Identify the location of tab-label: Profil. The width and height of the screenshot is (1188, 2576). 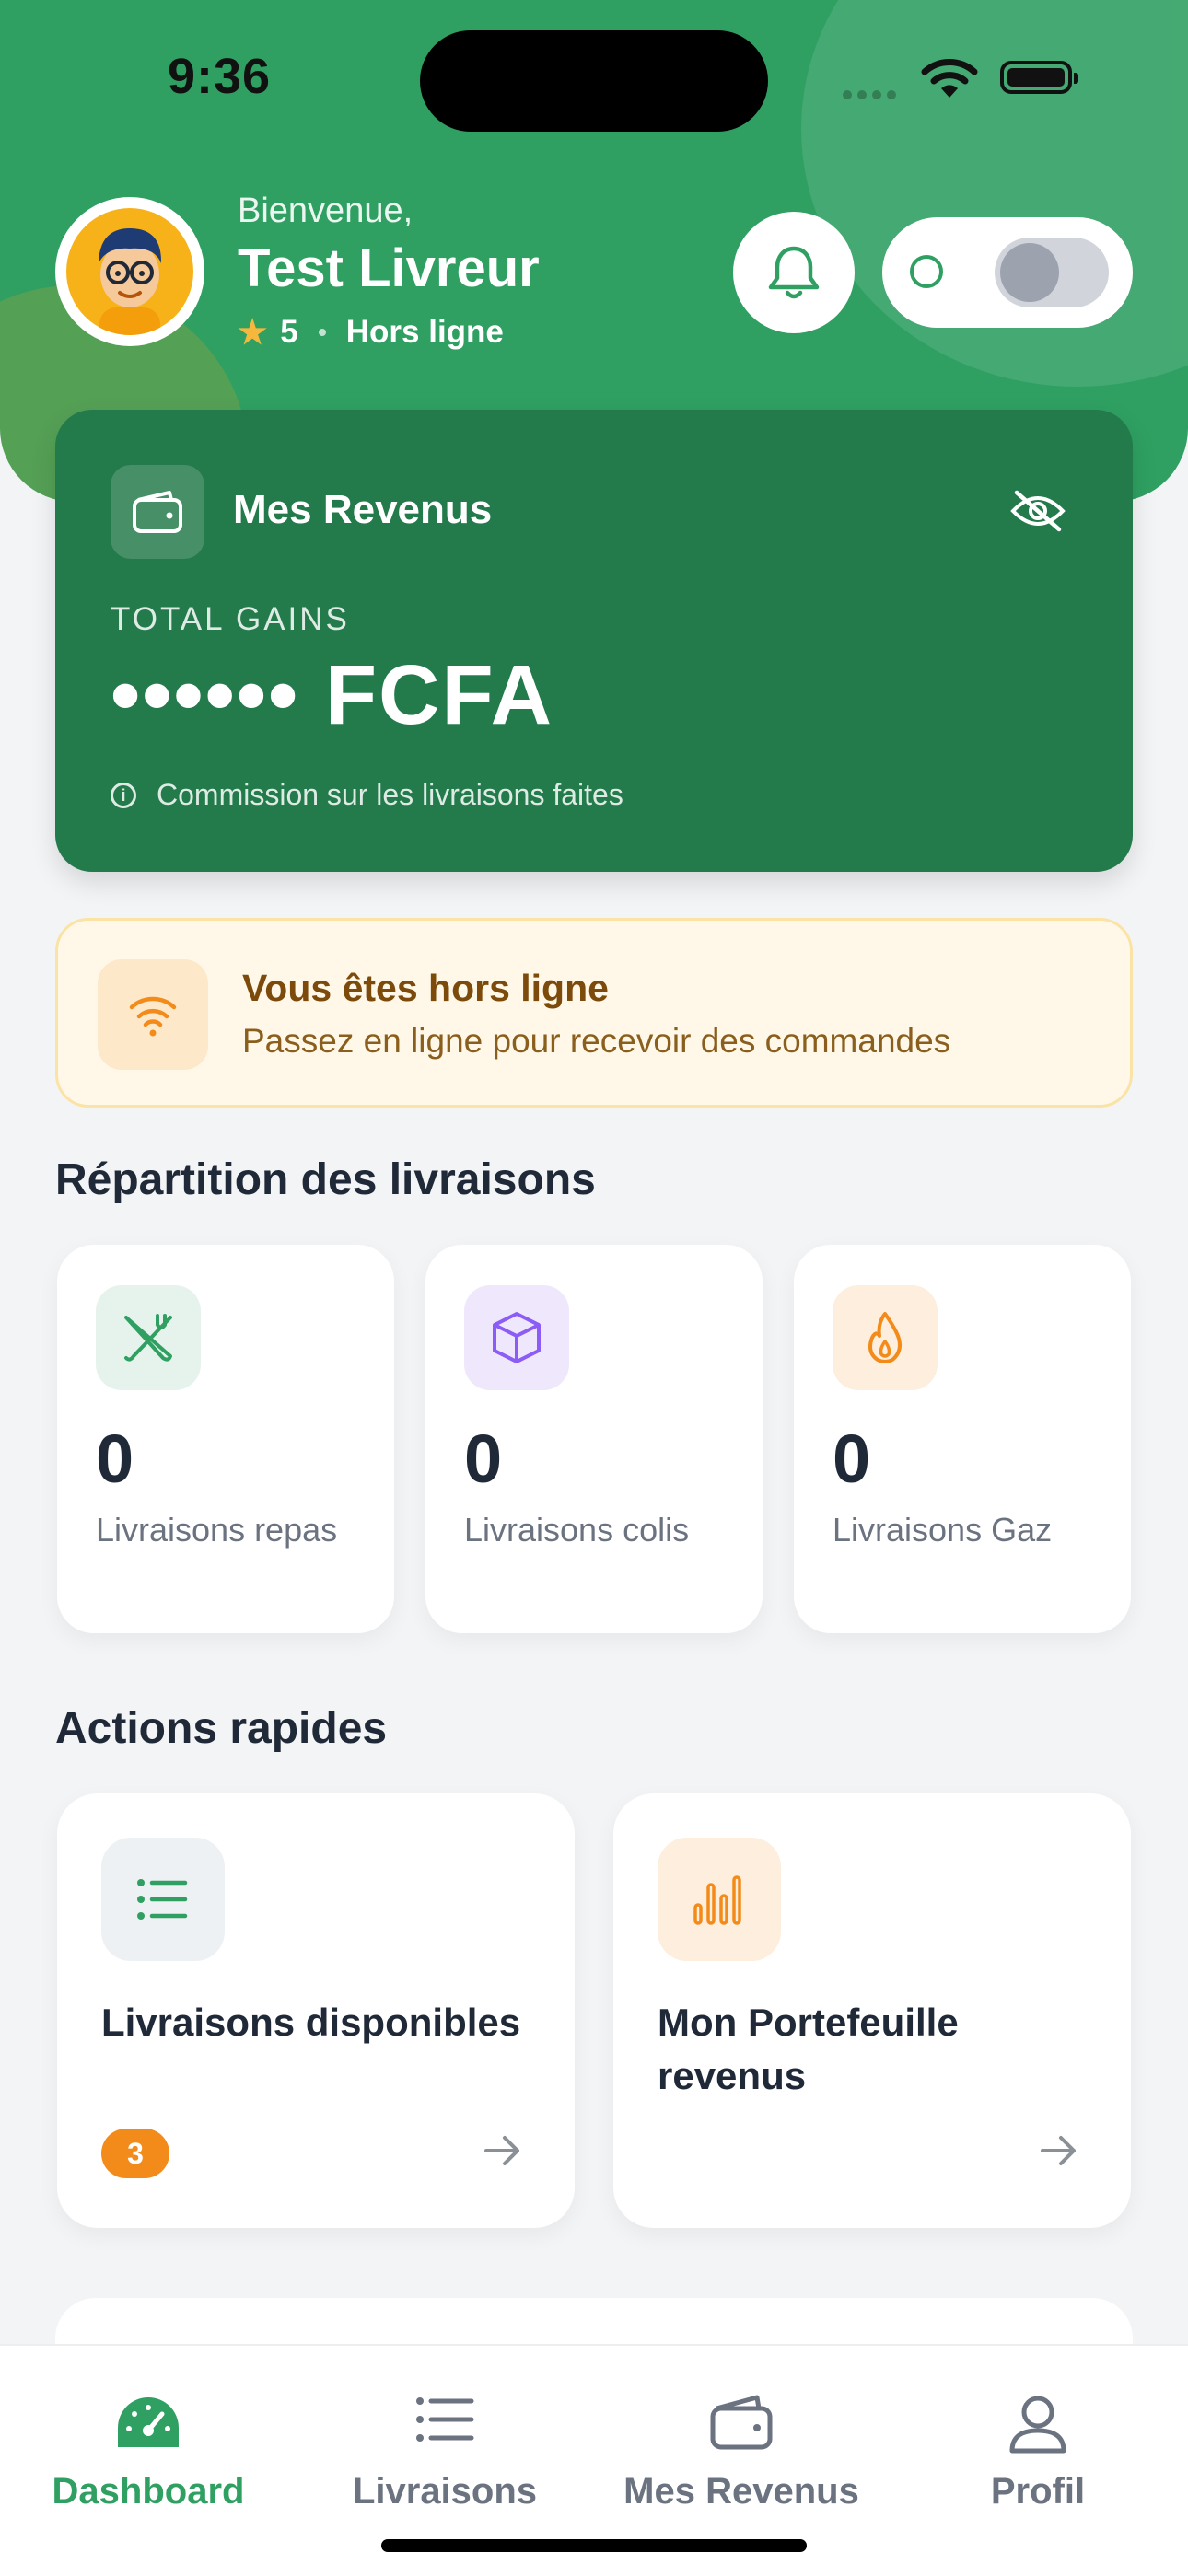
(1038, 2491).